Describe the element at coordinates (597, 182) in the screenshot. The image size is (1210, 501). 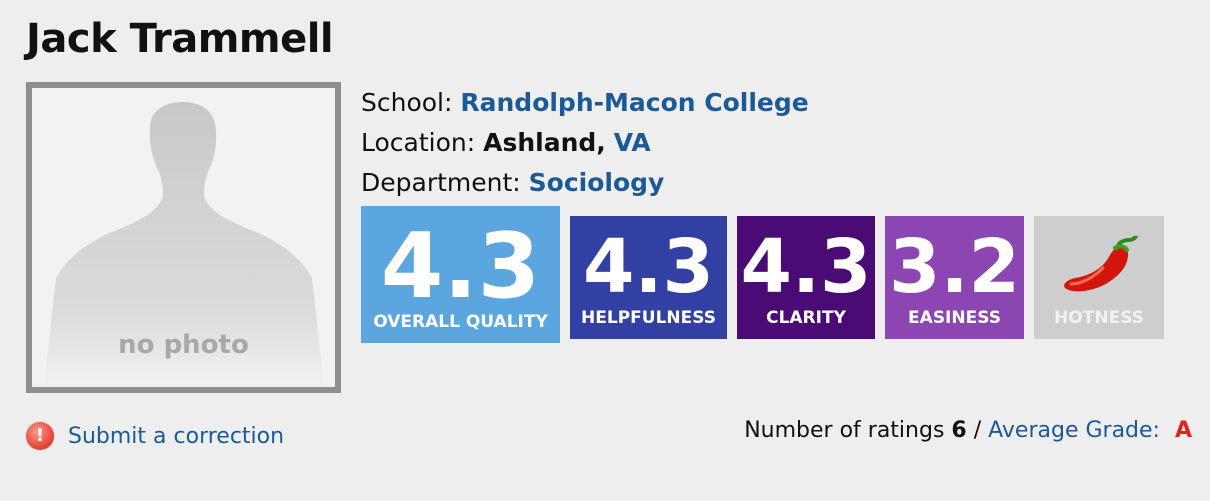
I see `department-link: Sociology` at that location.